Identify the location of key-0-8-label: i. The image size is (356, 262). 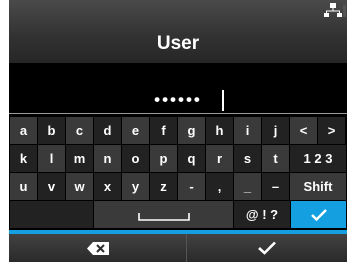
(247, 130).